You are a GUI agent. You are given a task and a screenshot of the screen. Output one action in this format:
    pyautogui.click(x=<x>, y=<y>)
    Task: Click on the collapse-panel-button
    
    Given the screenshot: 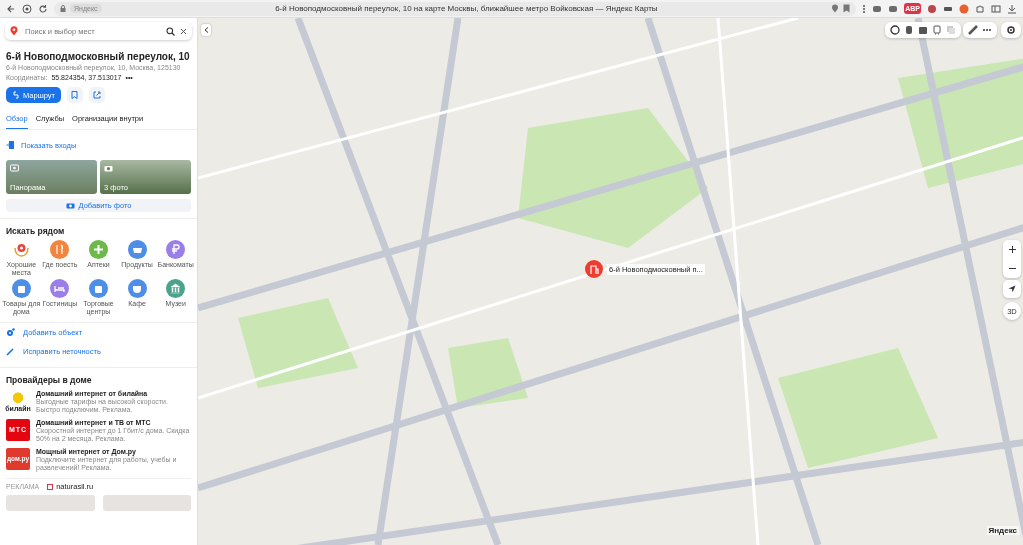 What is the action you would take?
    pyautogui.click(x=206, y=30)
    